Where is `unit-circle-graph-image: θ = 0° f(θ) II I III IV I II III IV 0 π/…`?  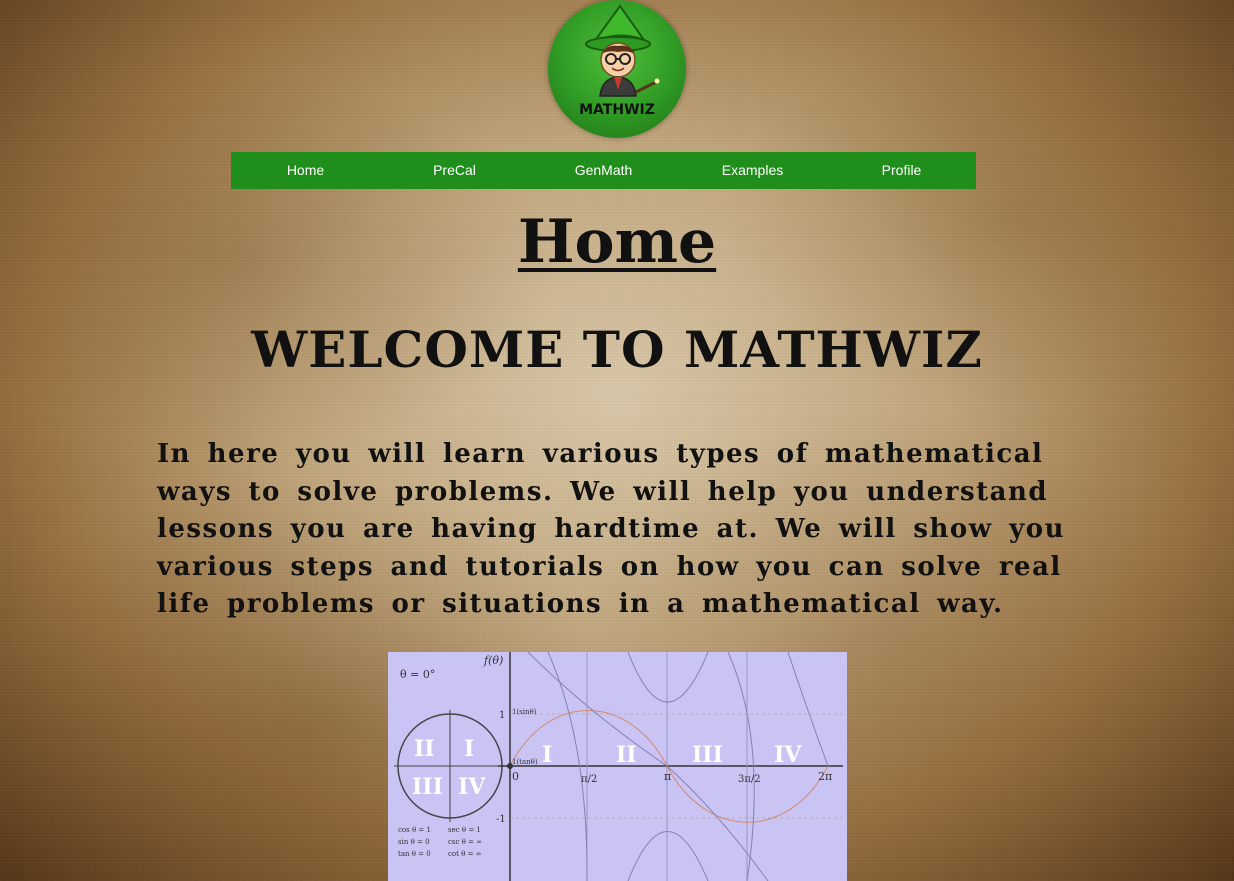 unit-circle-graph-image: θ = 0° f(θ) II I III IV I II III IV 0 π/… is located at coordinates (617, 766).